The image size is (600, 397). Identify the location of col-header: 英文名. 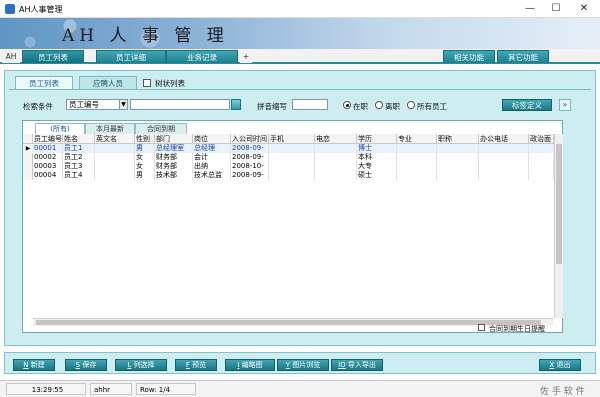
(115, 139).